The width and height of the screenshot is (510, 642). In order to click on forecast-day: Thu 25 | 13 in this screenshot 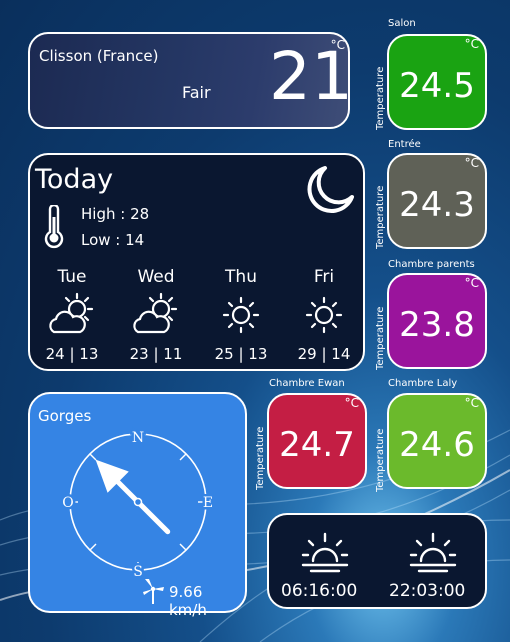, I will do `click(241, 315)`.